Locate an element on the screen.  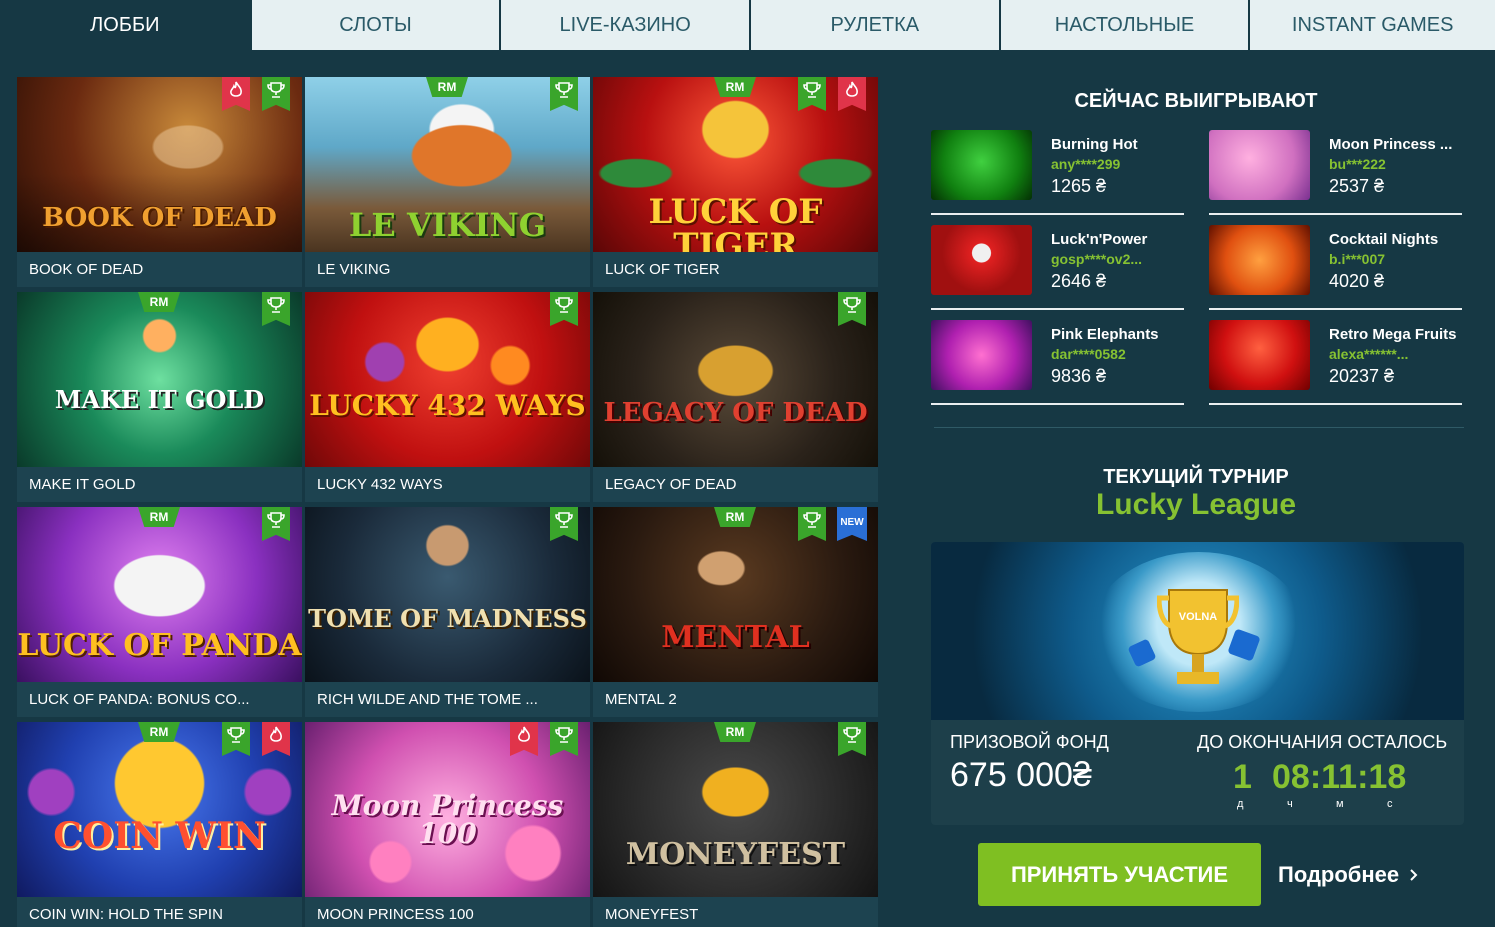
winner-amount: 9836 ₴ is located at coordinates (1079, 376).